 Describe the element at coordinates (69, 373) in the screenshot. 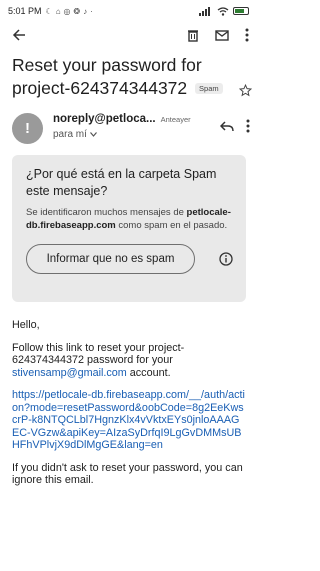

I see `email-link: stivensamp@gmail.com` at that location.